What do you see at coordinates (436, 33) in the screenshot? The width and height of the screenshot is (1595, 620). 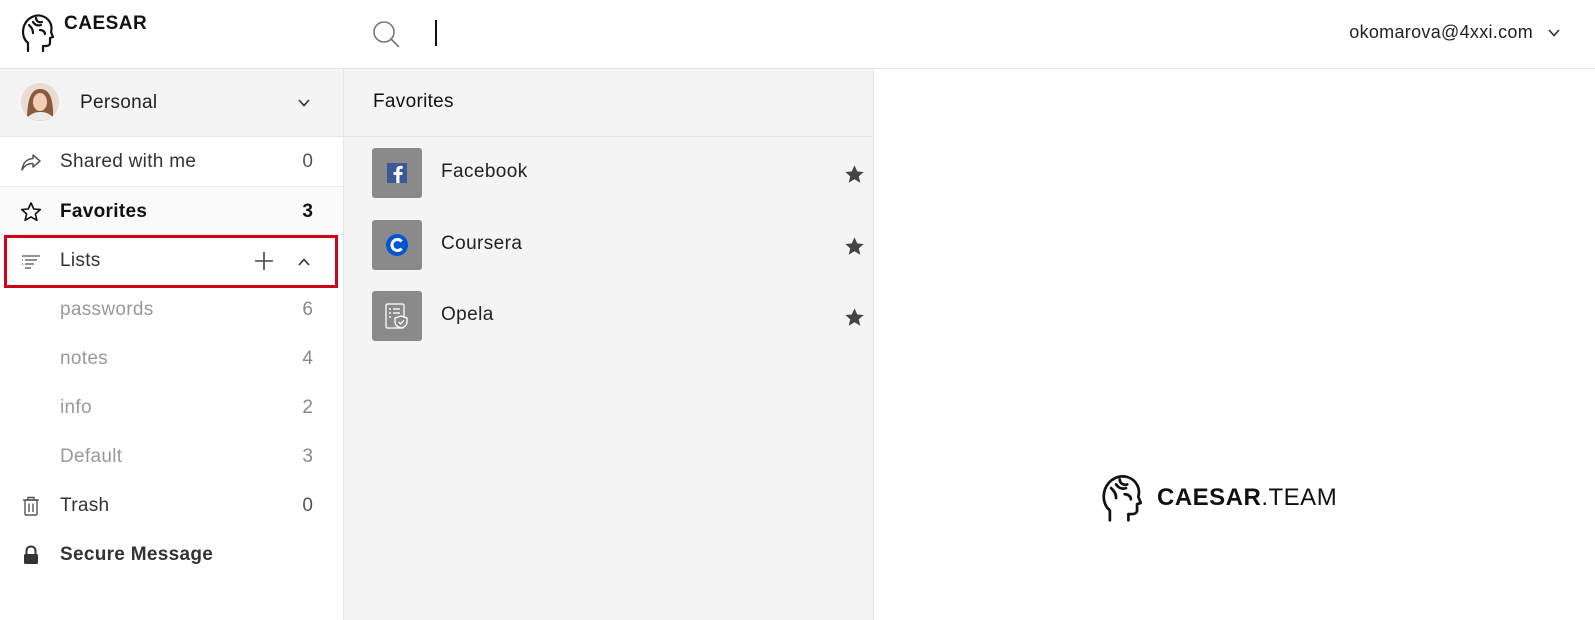 I see `search-input` at bounding box center [436, 33].